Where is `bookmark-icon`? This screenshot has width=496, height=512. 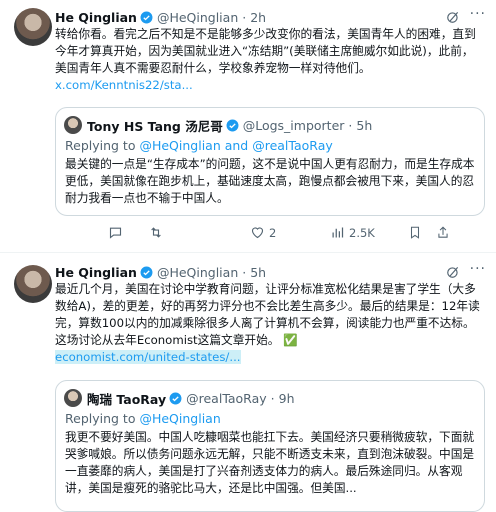 bookmark-icon is located at coordinates (415, 232).